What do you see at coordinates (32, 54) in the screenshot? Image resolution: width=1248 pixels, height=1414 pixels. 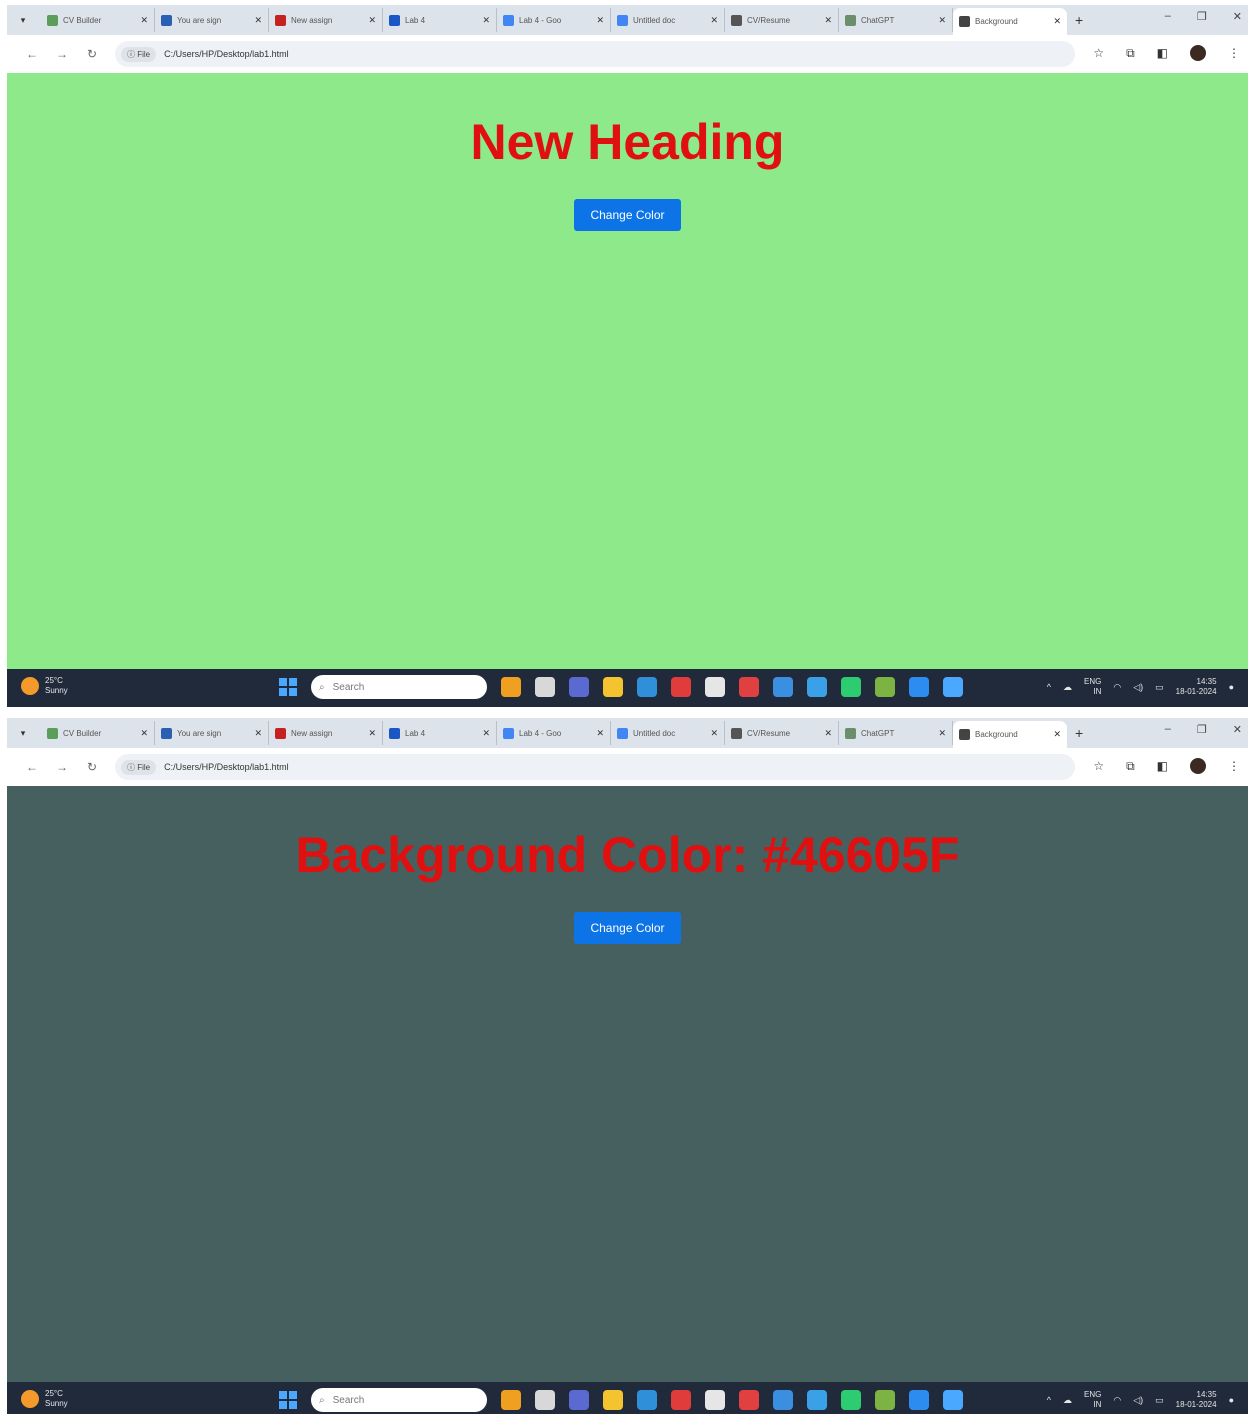 I see `back-icon: ←` at bounding box center [32, 54].